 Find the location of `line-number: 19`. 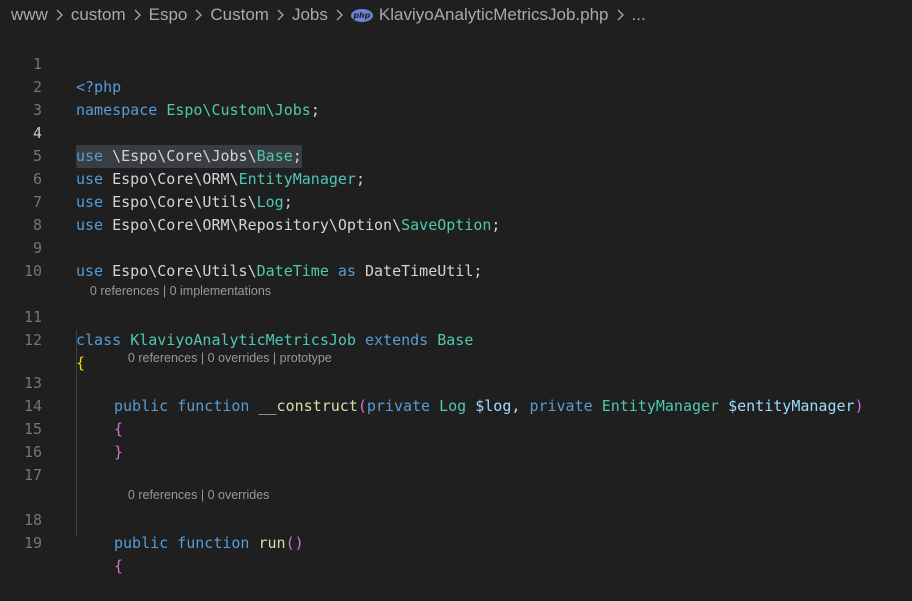

line-number: 19 is located at coordinates (32, 543).